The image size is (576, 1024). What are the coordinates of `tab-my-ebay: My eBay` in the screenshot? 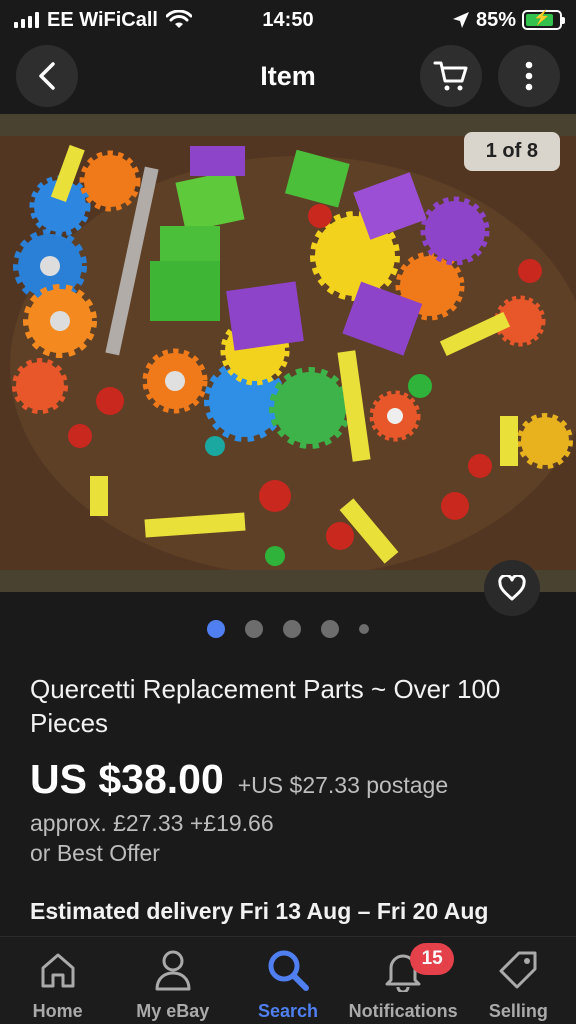 It's located at (173, 983).